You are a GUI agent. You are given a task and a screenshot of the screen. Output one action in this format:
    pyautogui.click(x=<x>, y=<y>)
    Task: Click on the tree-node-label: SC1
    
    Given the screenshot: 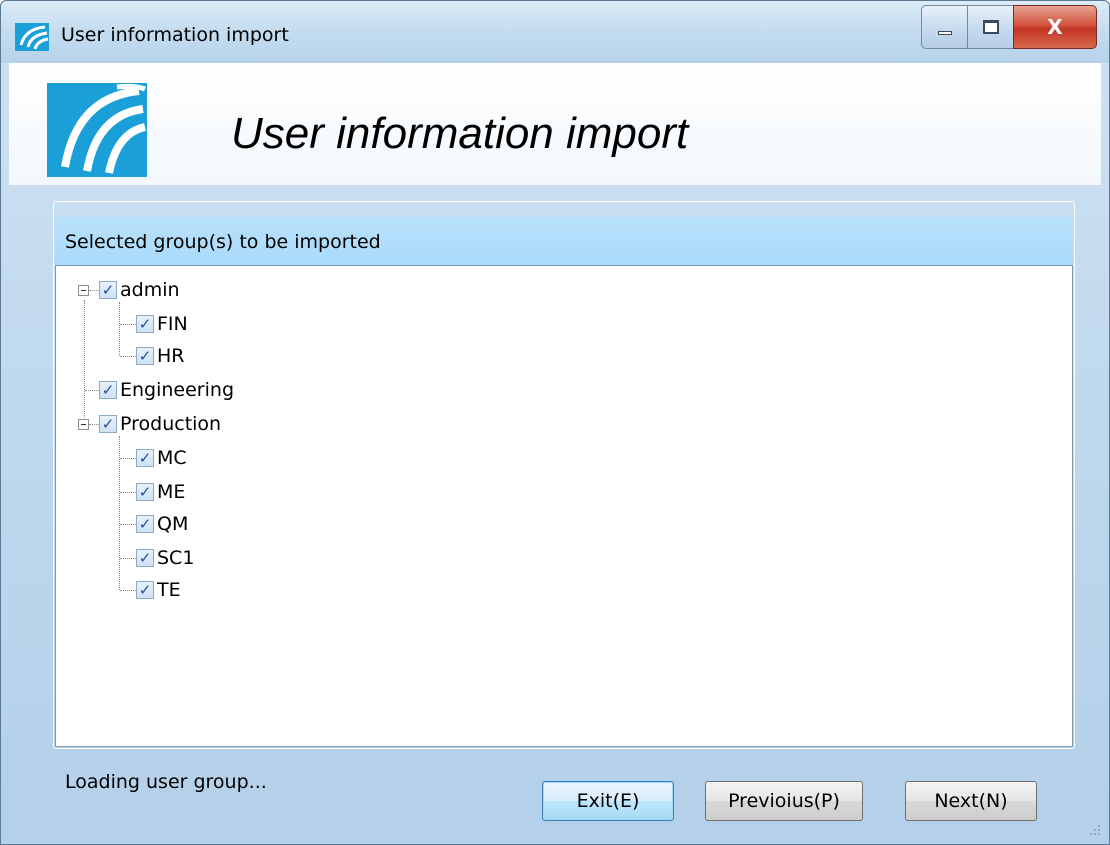 What is the action you would take?
    pyautogui.click(x=176, y=558)
    